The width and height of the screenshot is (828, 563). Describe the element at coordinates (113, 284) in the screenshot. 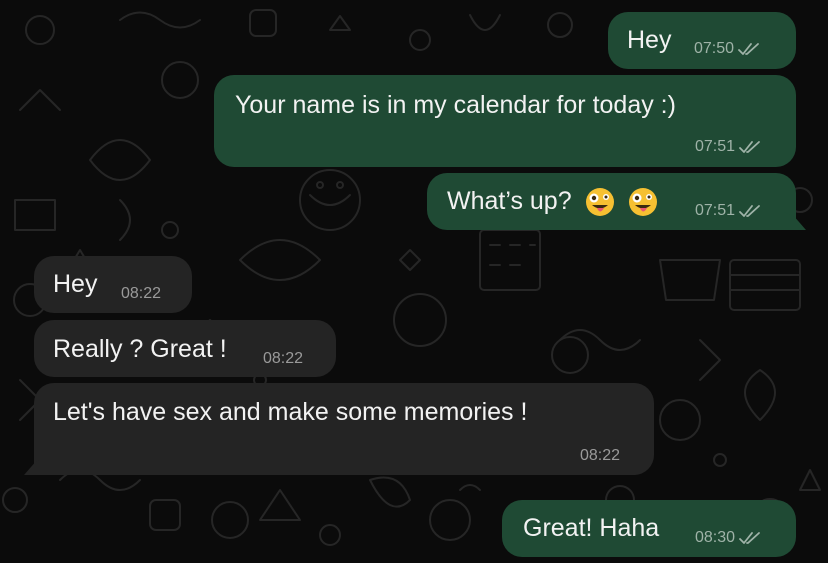

I see `incoming-message: Hey 08:22` at that location.